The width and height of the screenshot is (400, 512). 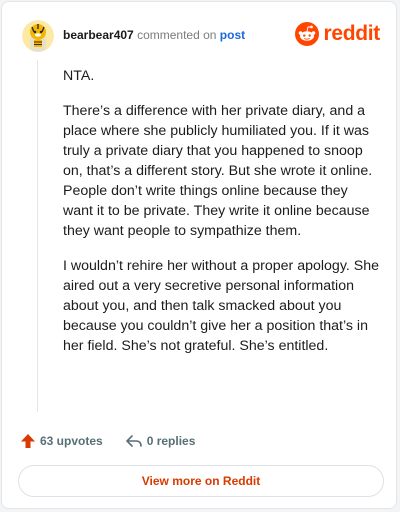 I want to click on reddit-snoo-icon, so click(x=307, y=34).